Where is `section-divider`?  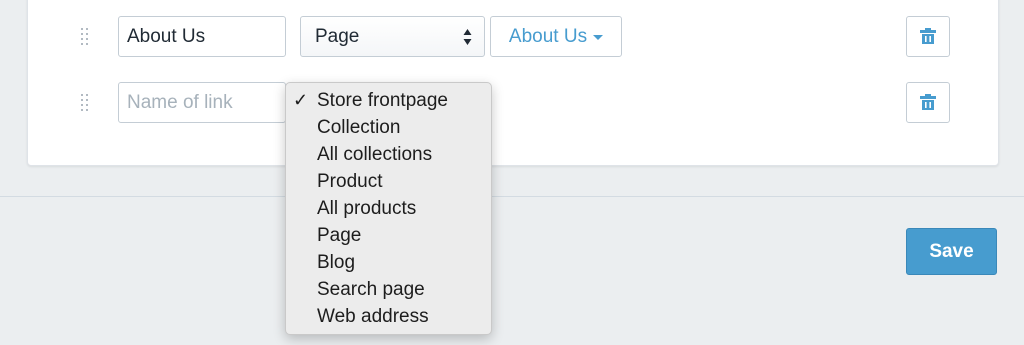 section-divider is located at coordinates (512, 196).